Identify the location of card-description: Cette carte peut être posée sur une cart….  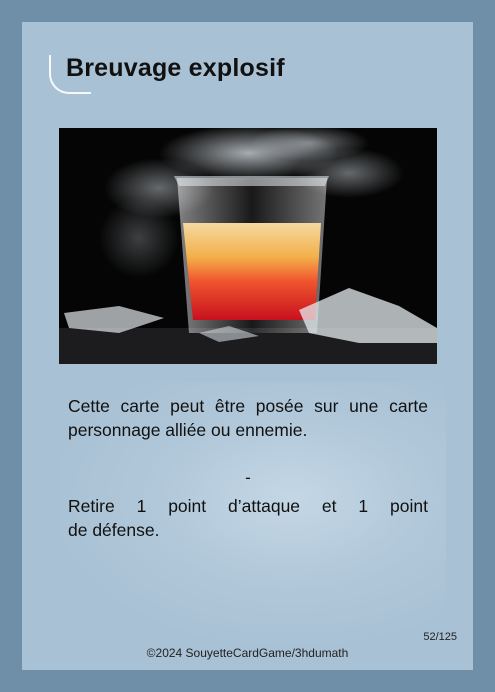
(248, 418).